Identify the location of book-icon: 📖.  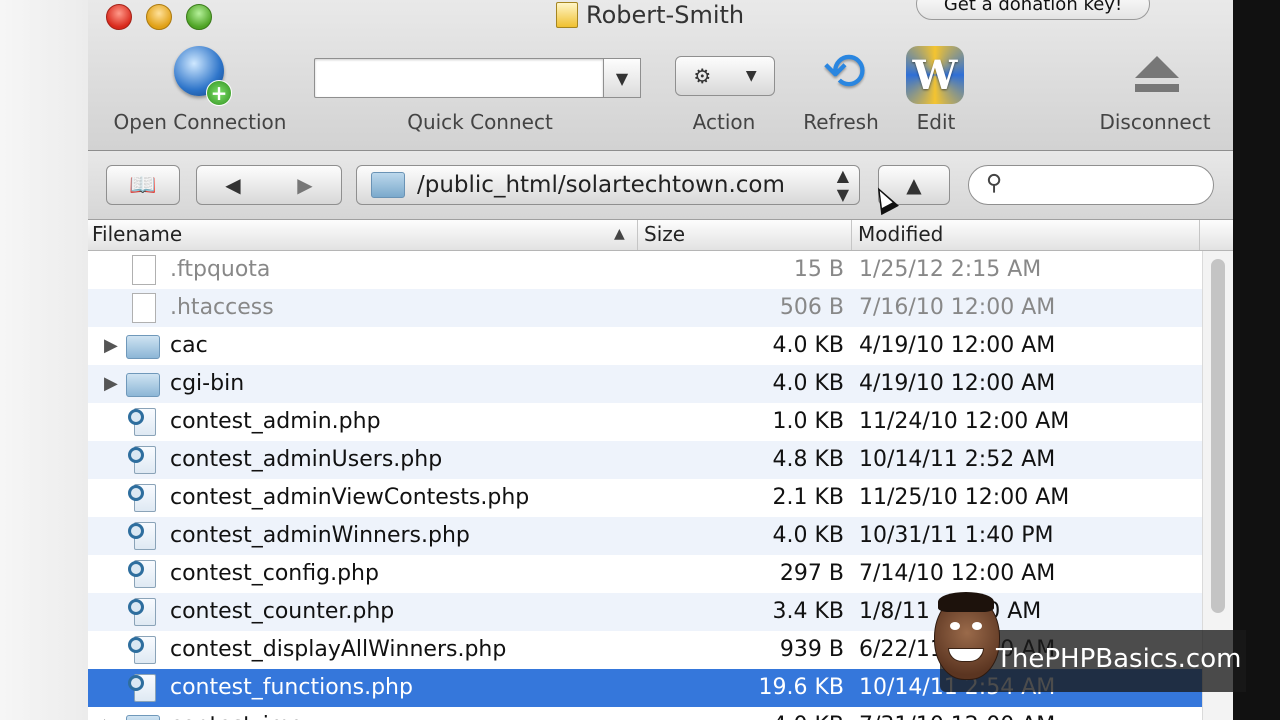
(143, 185).